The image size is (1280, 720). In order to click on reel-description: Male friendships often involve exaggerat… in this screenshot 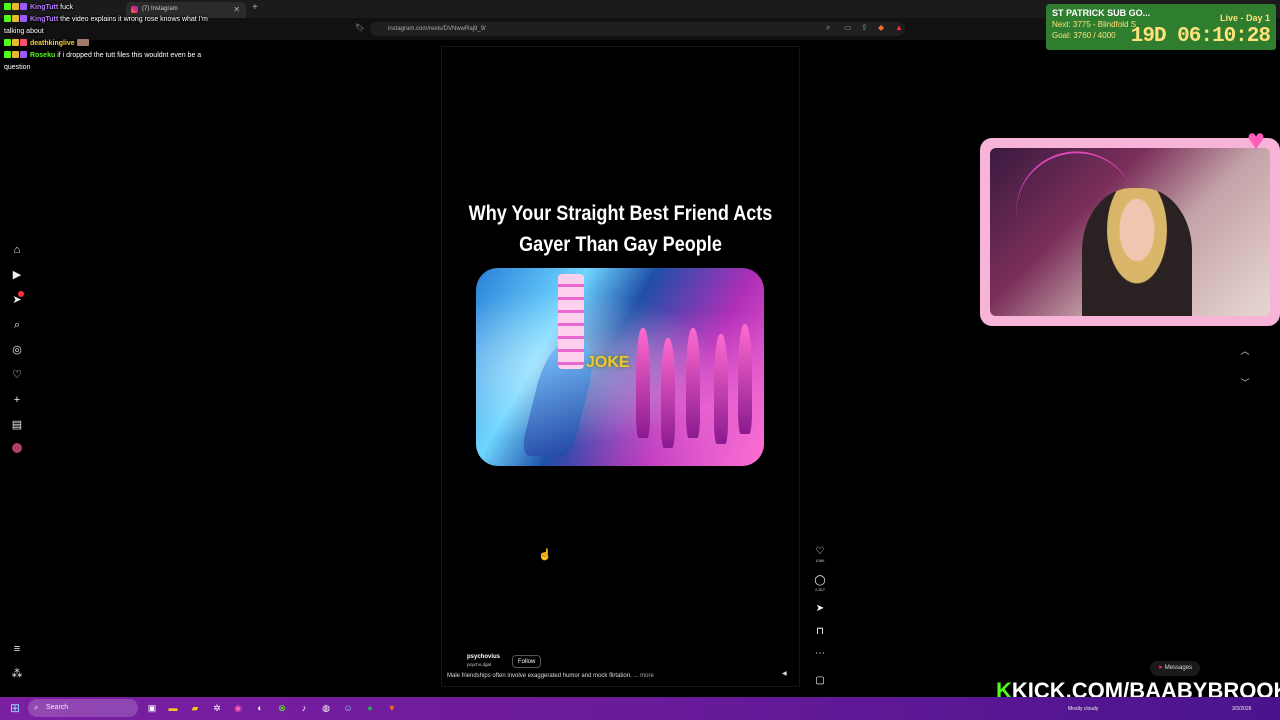, I will do `click(550, 676)`.